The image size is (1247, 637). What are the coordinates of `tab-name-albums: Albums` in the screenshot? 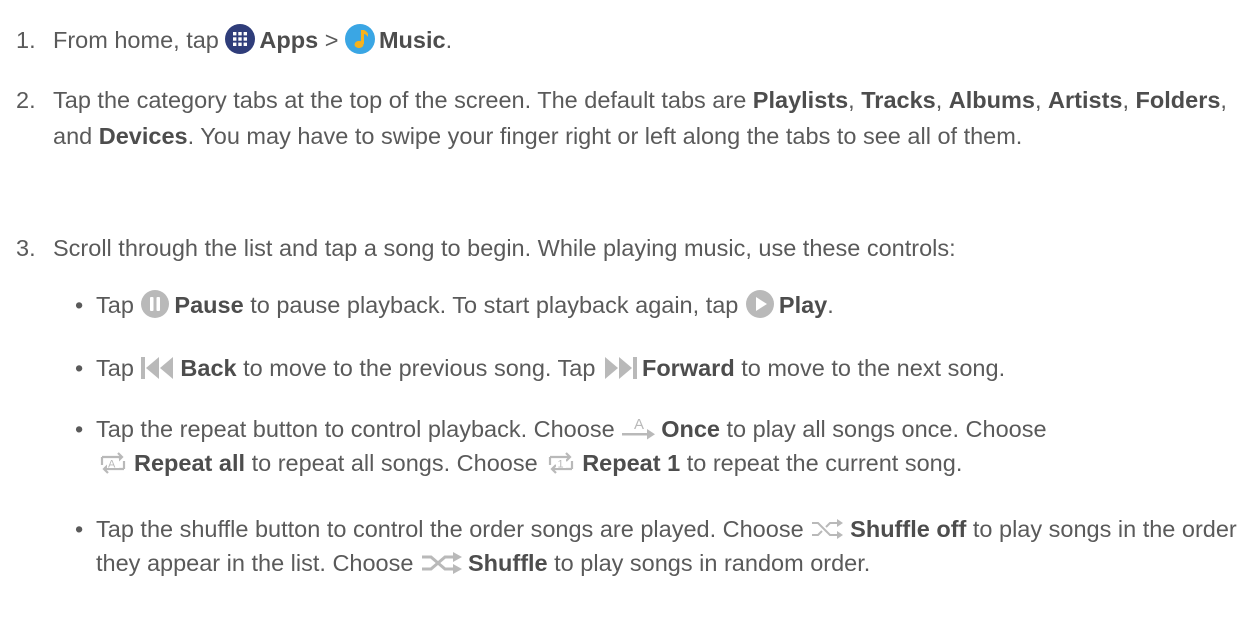 It's located at (991, 100).